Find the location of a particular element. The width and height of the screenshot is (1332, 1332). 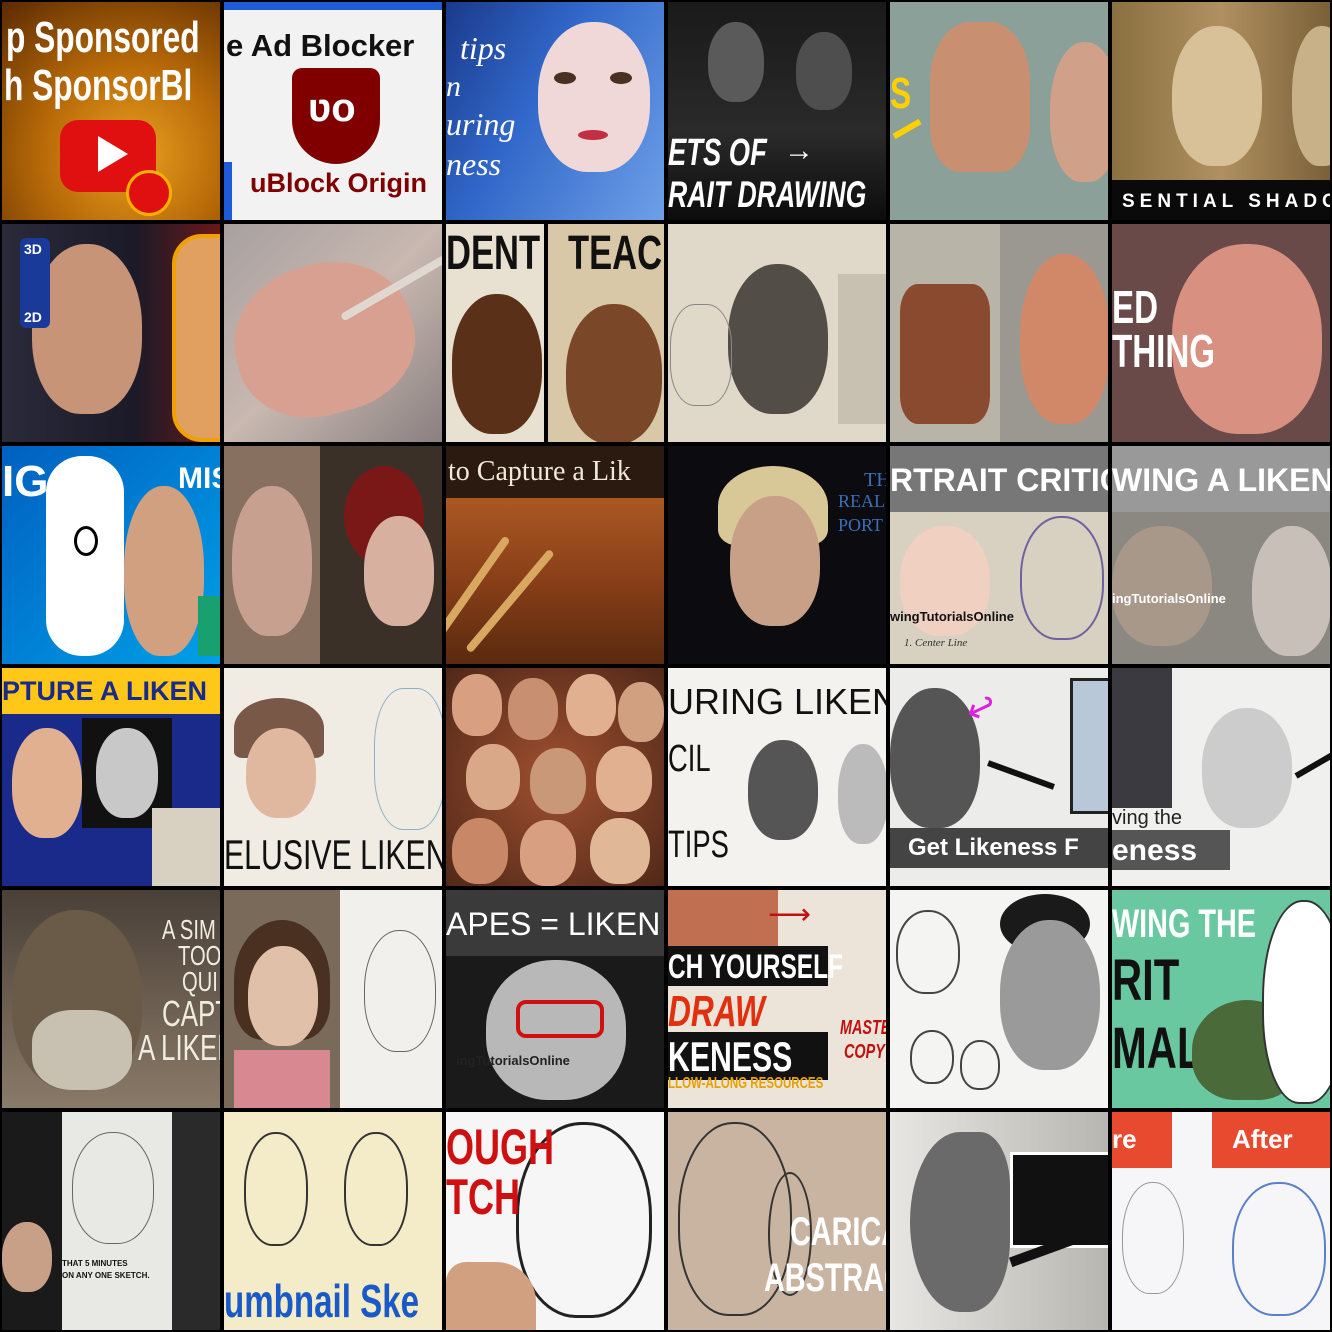

video-thumbnail-profile-charcoal is located at coordinates (999, 1221).